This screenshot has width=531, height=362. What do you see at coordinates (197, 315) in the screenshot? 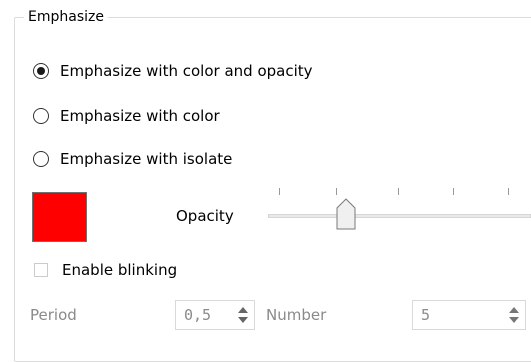
I see `period-value: 0,5` at bounding box center [197, 315].